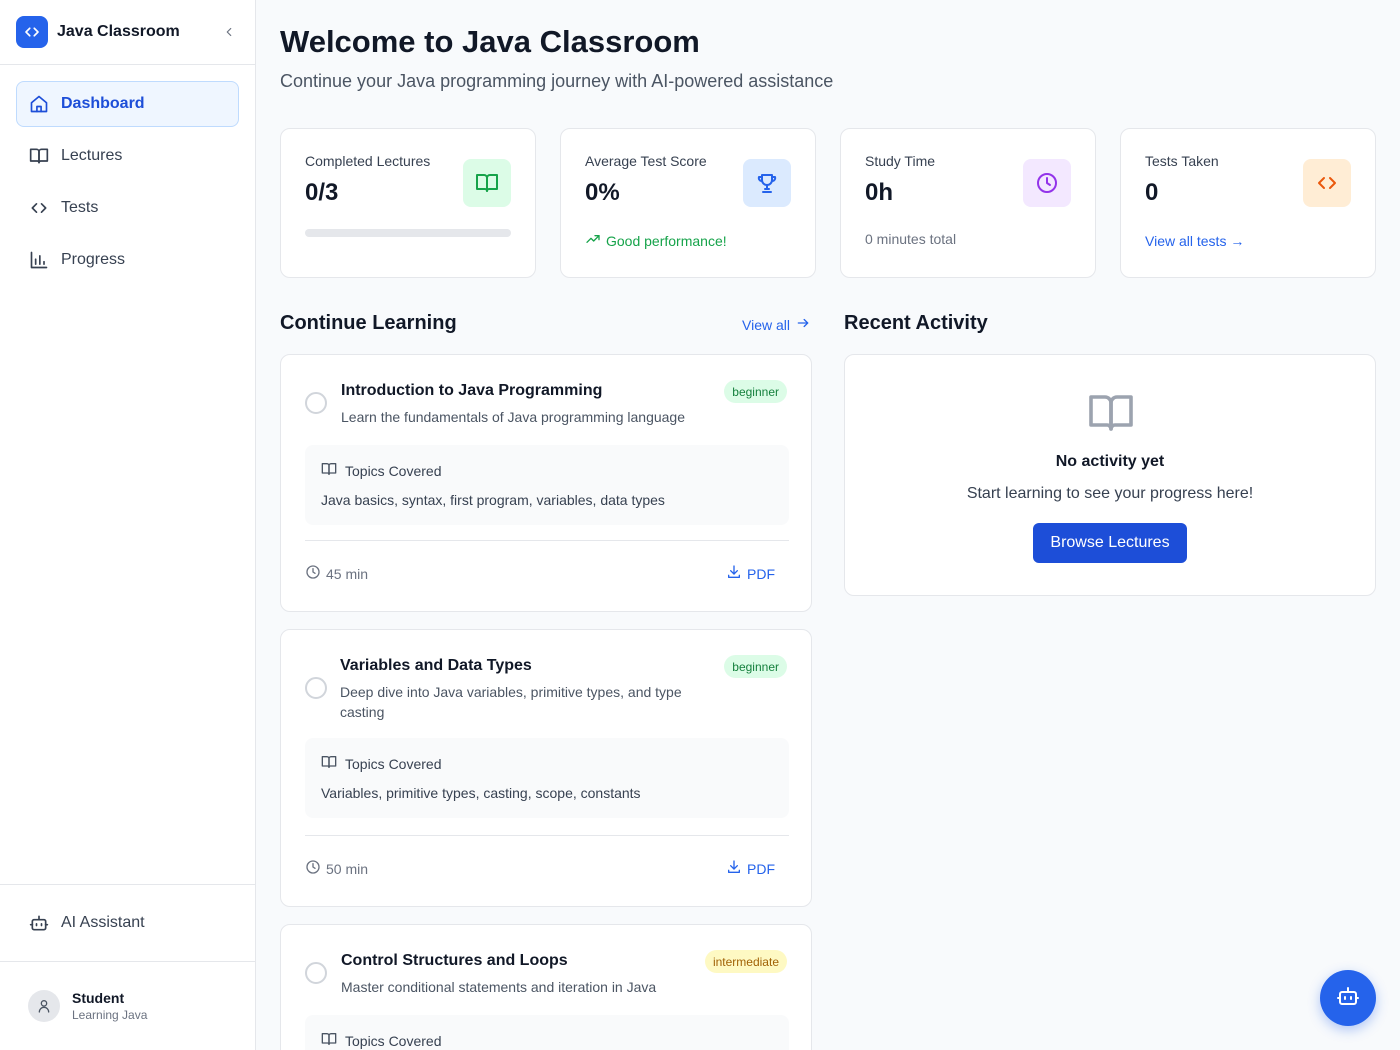  Describe the element at coordinates (39, 260) in the screenshot. I see `bar-chart-icon` at that location.